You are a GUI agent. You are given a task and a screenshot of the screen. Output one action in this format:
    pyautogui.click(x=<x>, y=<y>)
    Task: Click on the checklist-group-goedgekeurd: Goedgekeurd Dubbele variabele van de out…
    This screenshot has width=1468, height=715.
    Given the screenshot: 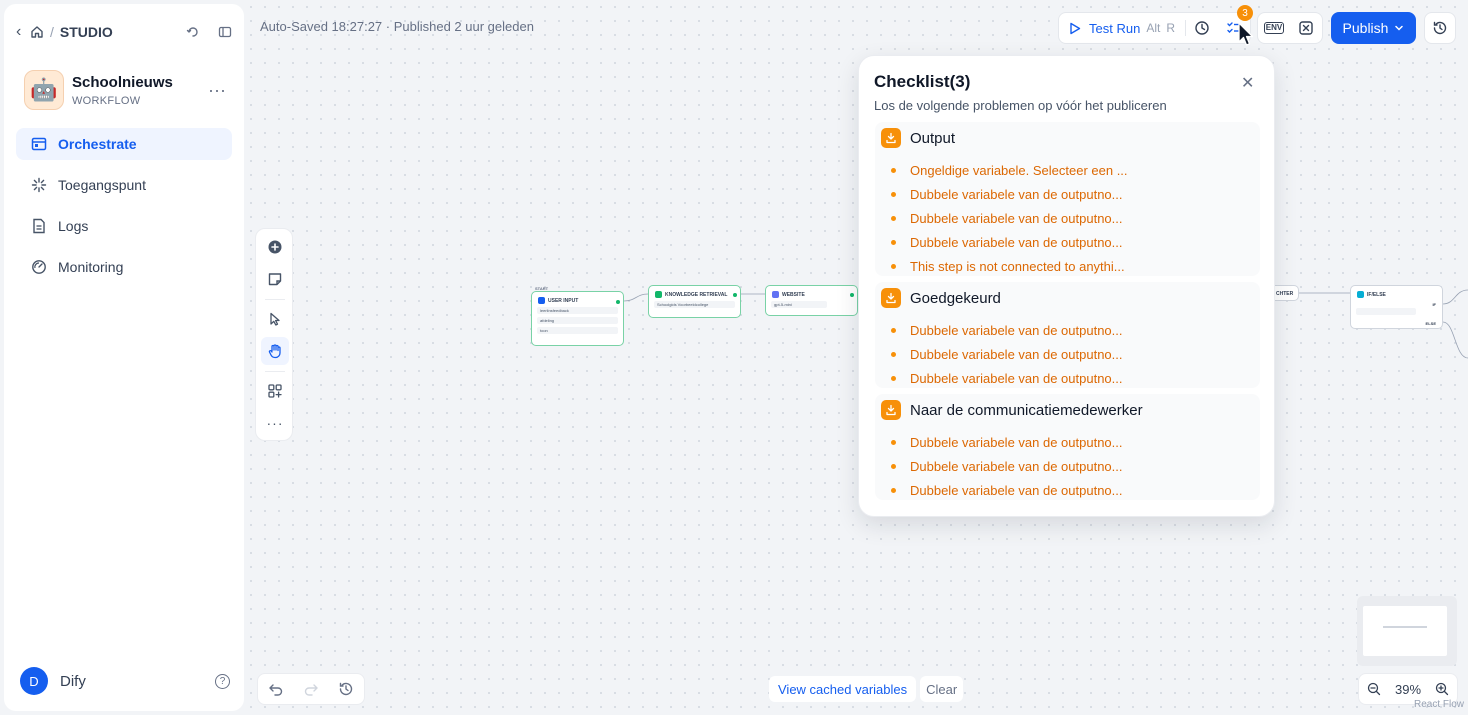 What is the action you would take?
    pyautogui.click(x=1067, y=335)
    